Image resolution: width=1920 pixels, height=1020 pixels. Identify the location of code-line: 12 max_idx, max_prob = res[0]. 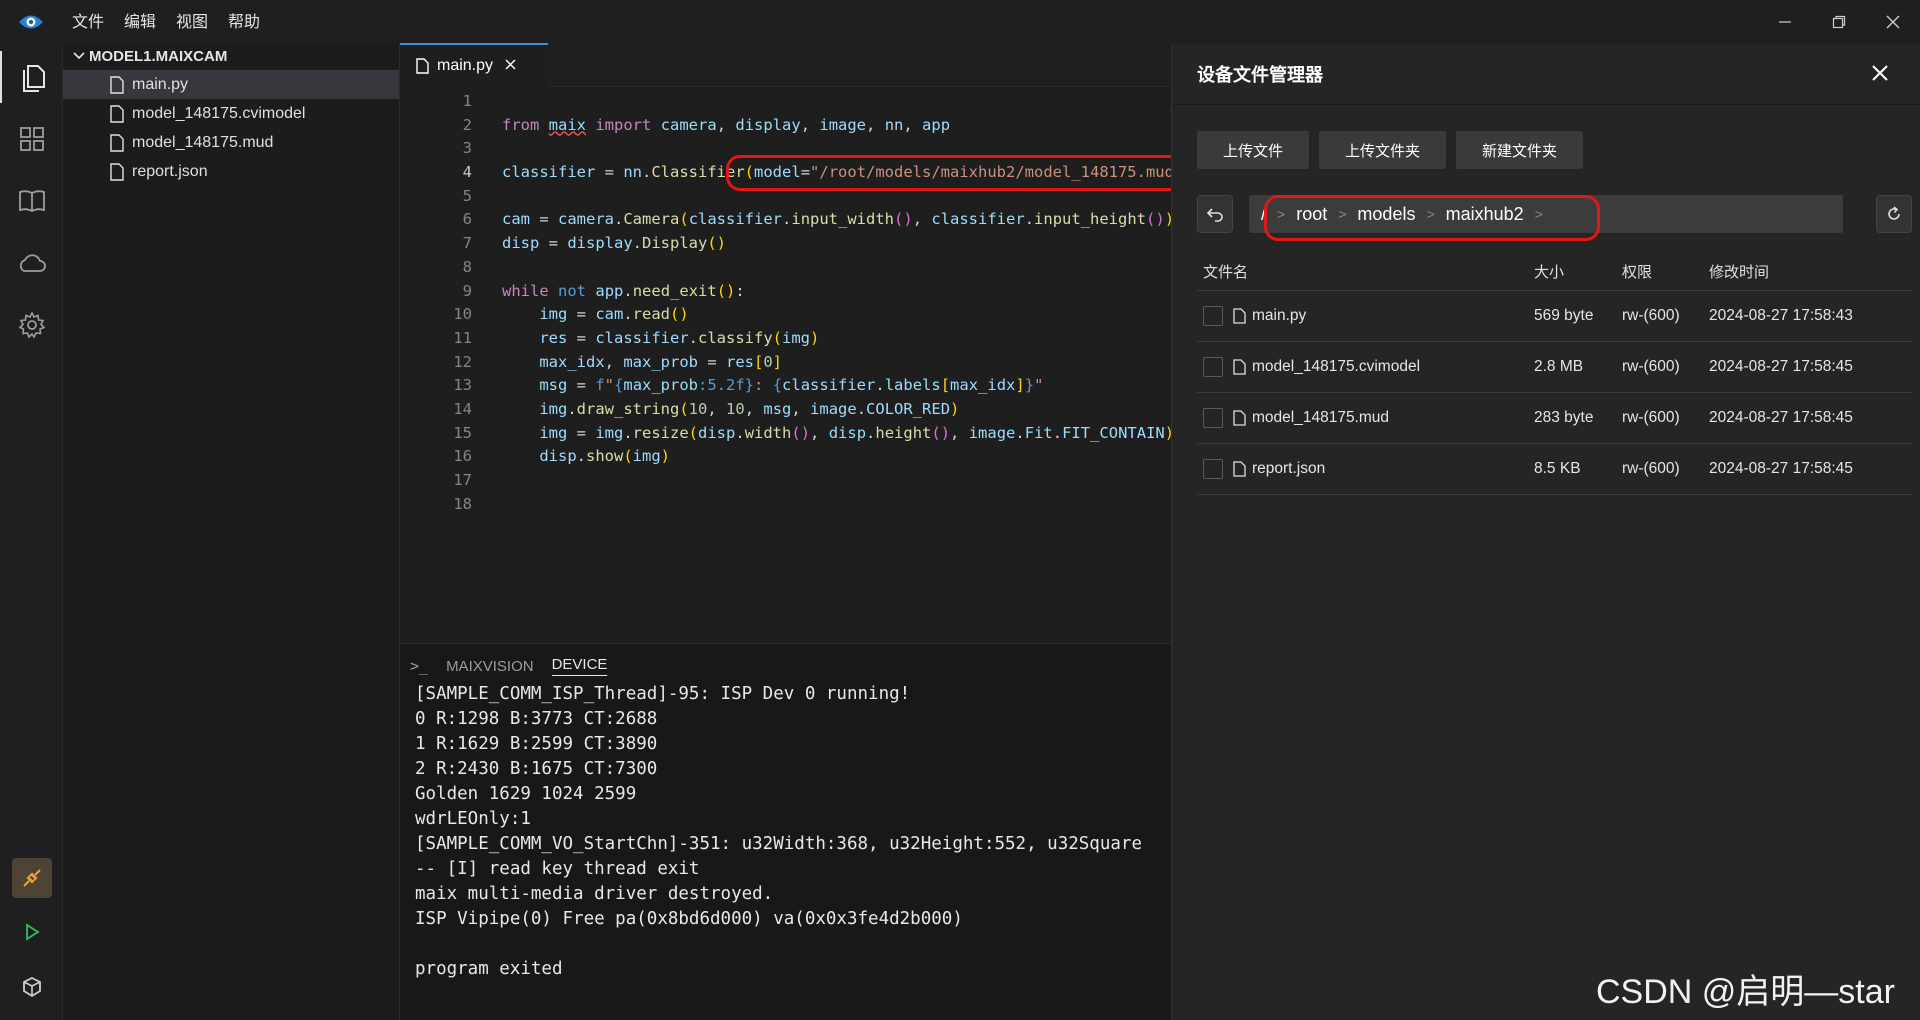
(785, 363).